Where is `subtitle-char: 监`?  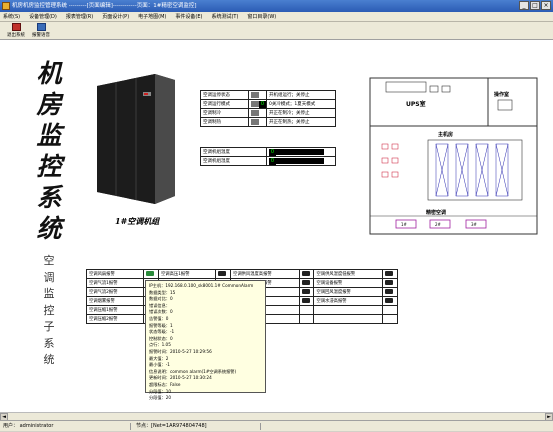
subtitle-char: 监 is located at coordinates (49, 293).